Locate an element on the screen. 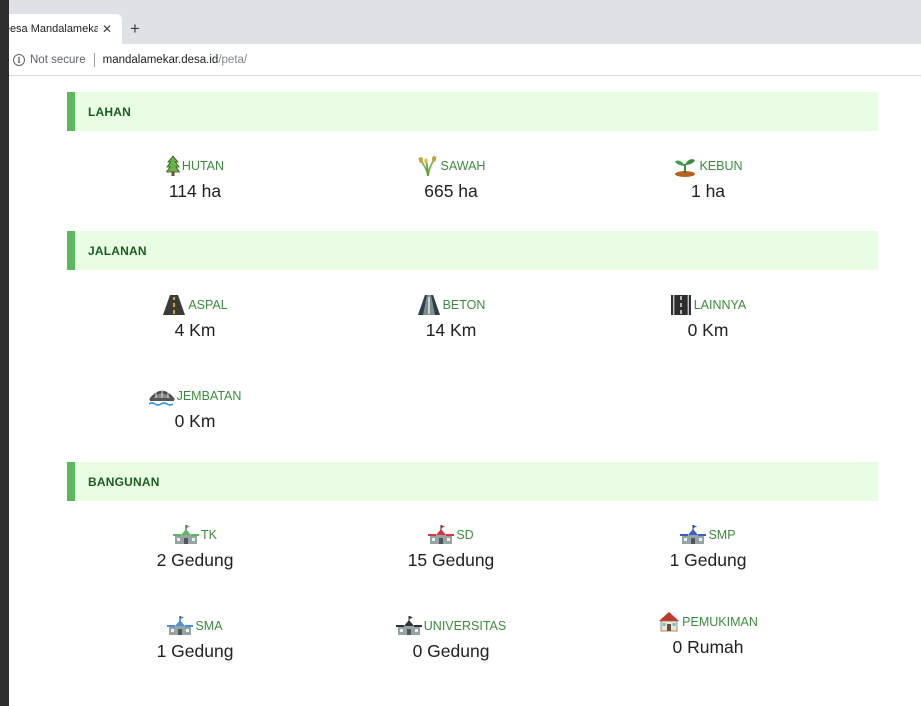 This screenshot has width=921, height=706. address-separator is located at coordinates (94, 59).